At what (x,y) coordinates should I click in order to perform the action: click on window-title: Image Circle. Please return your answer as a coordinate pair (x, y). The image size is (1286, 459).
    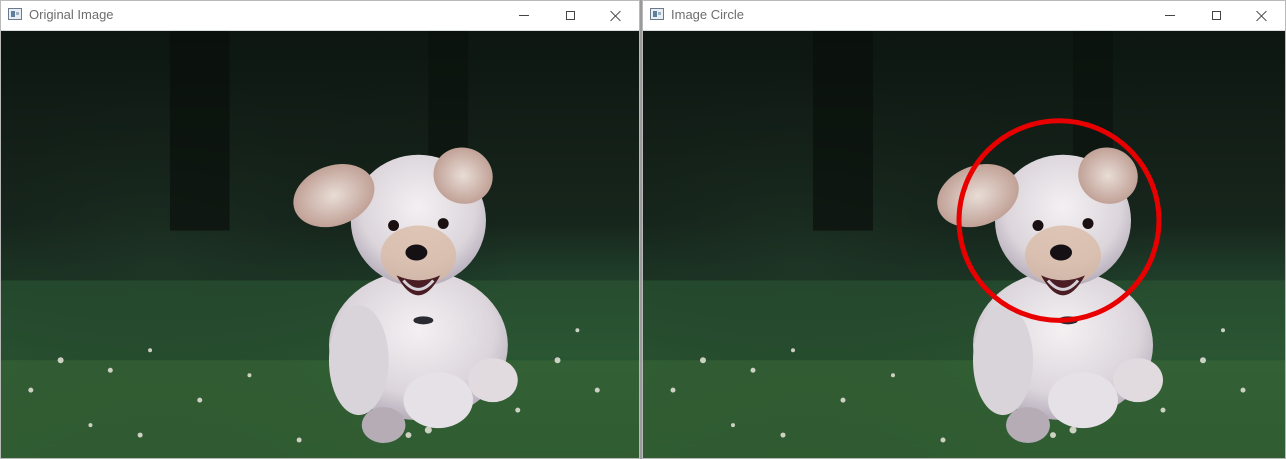
    Looking at the image, I should click on (707, 14).